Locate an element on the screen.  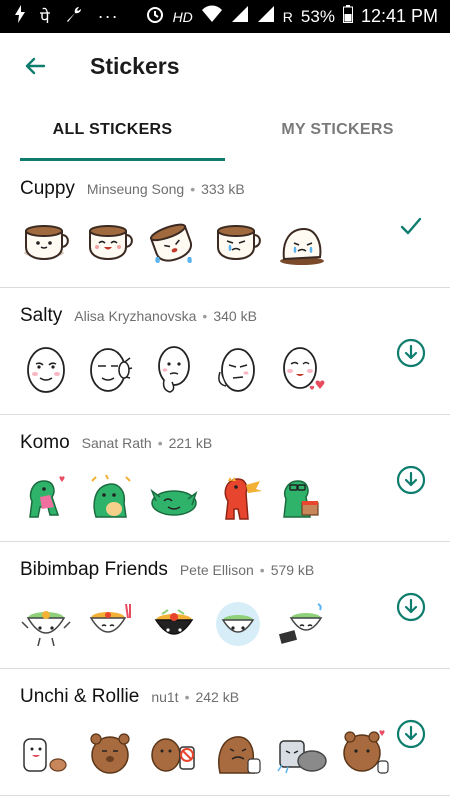
pack-name: Unchi & Rollie is located at coordinates (80, 696).